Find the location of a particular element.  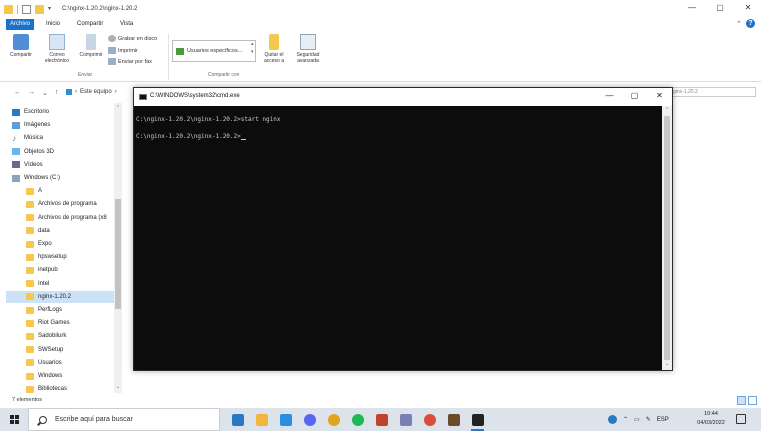

scroll-down-icon: ⌄ is located at coordinates (118, 387).